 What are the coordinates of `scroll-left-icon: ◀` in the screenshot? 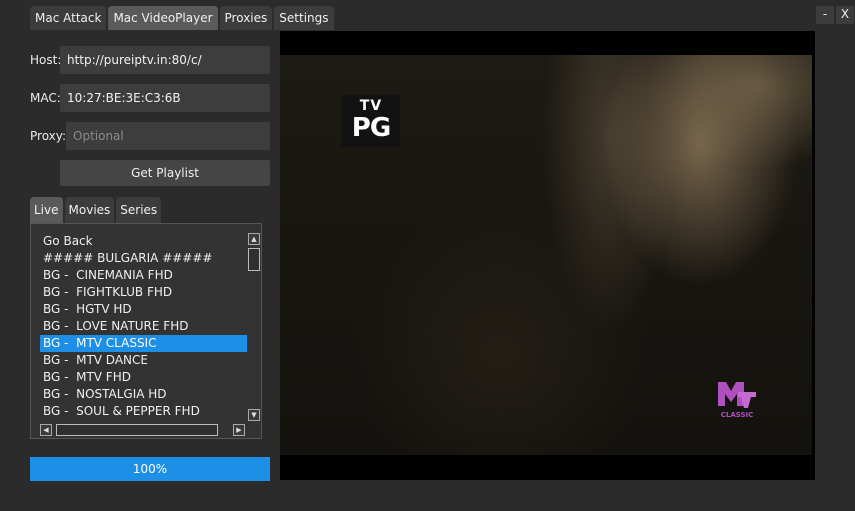 It's located at (46, 430).